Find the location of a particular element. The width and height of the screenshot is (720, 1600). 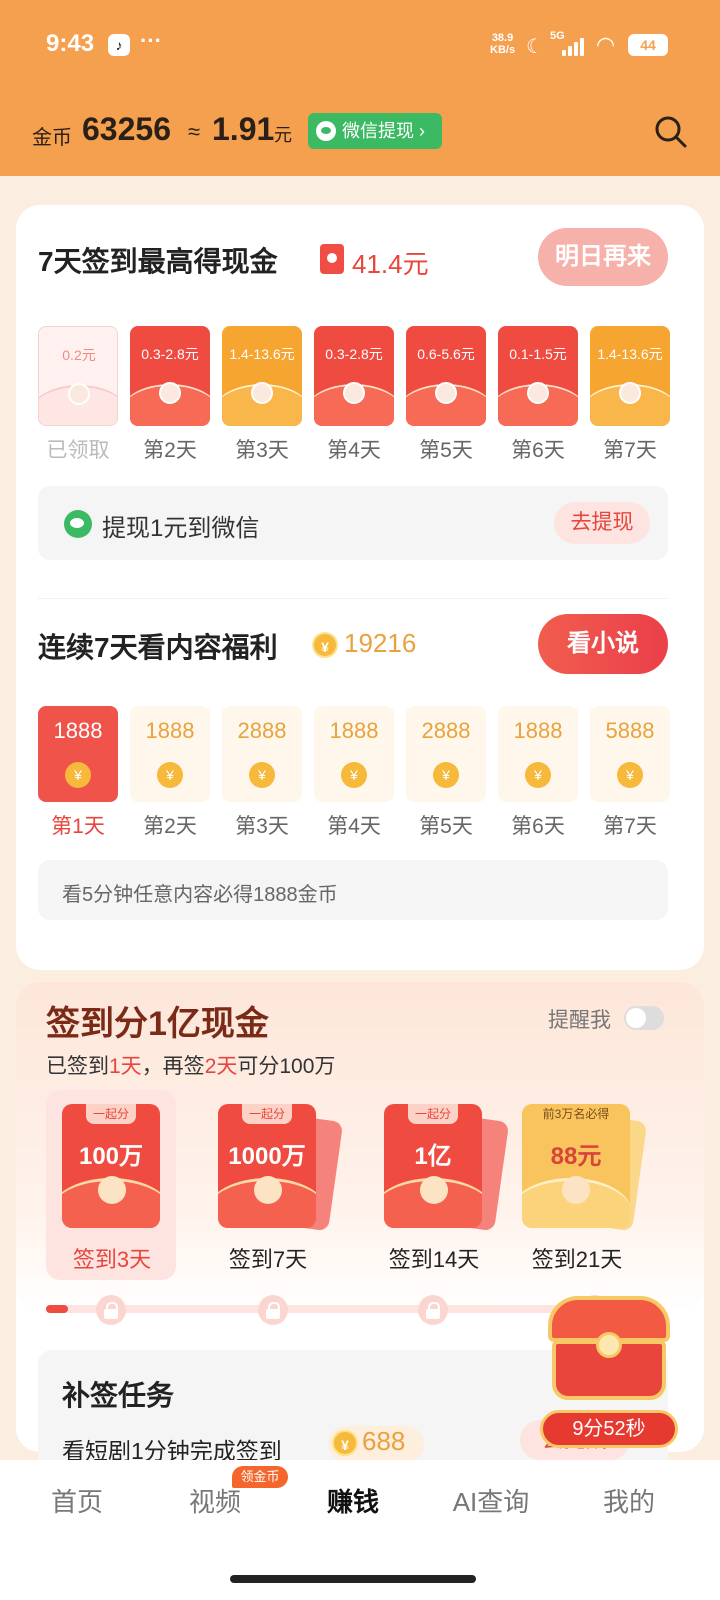

watch-day-label: 第2天 is located at coordinates (170, 826).